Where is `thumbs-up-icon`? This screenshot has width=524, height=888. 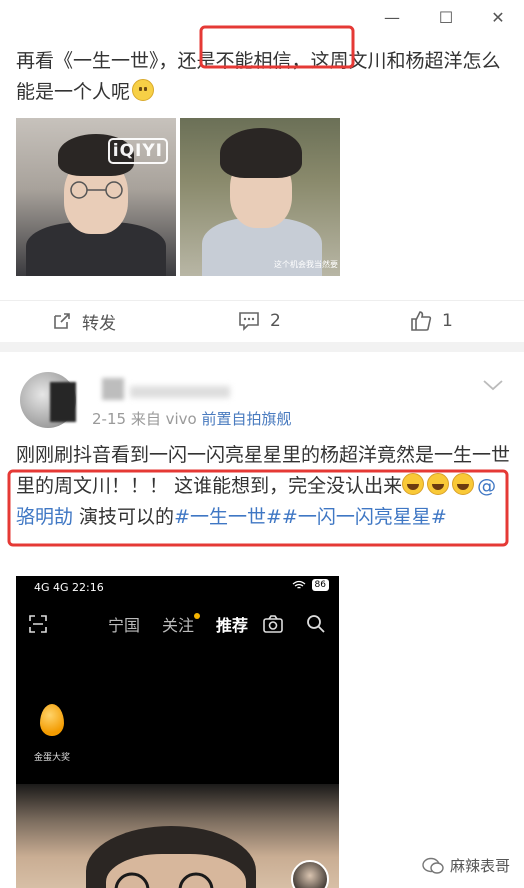 thumbs-up-icon is located at coordinates (421, 321).